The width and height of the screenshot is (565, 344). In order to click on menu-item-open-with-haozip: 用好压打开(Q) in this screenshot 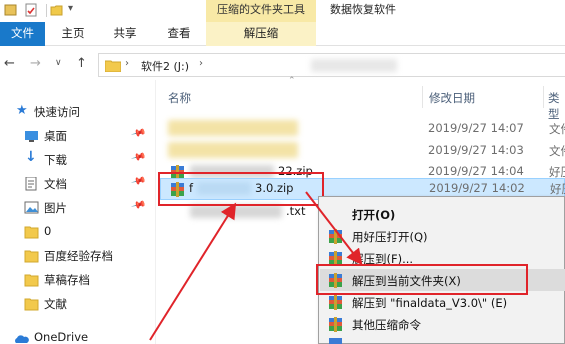, I will do `click(442, 236)`.